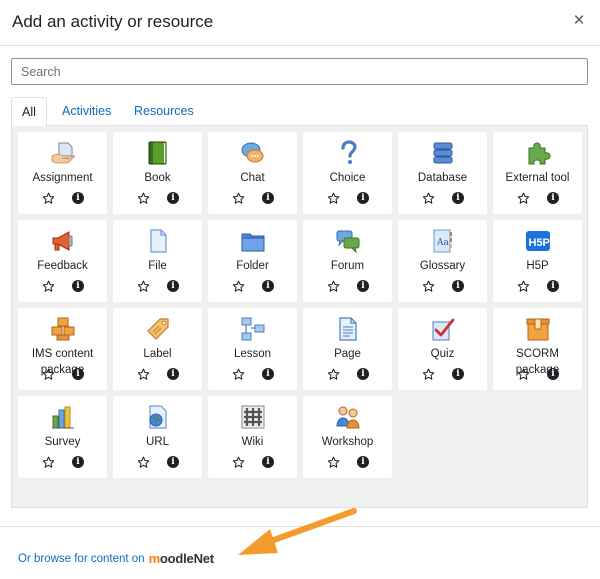 The width and height of the screenshot is (600, 579). I want to click on assignment-icon, so click(63, 153).